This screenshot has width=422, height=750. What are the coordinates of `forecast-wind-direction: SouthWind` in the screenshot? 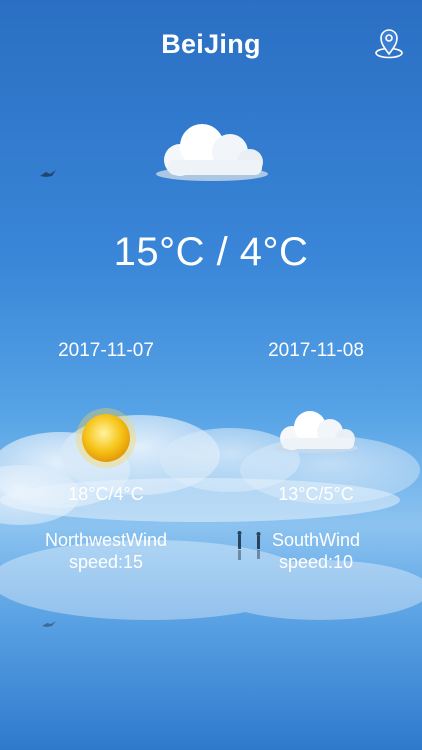 It's located at (316, 540).